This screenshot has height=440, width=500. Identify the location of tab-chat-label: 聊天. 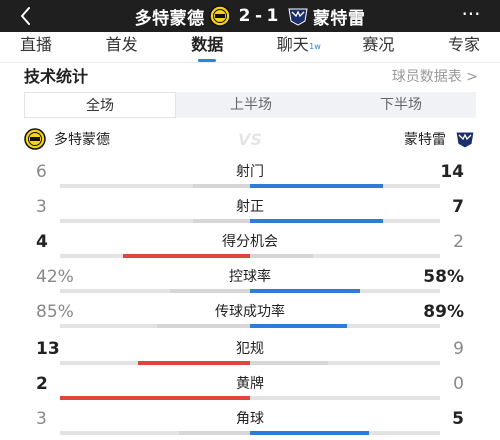
(292, 44).